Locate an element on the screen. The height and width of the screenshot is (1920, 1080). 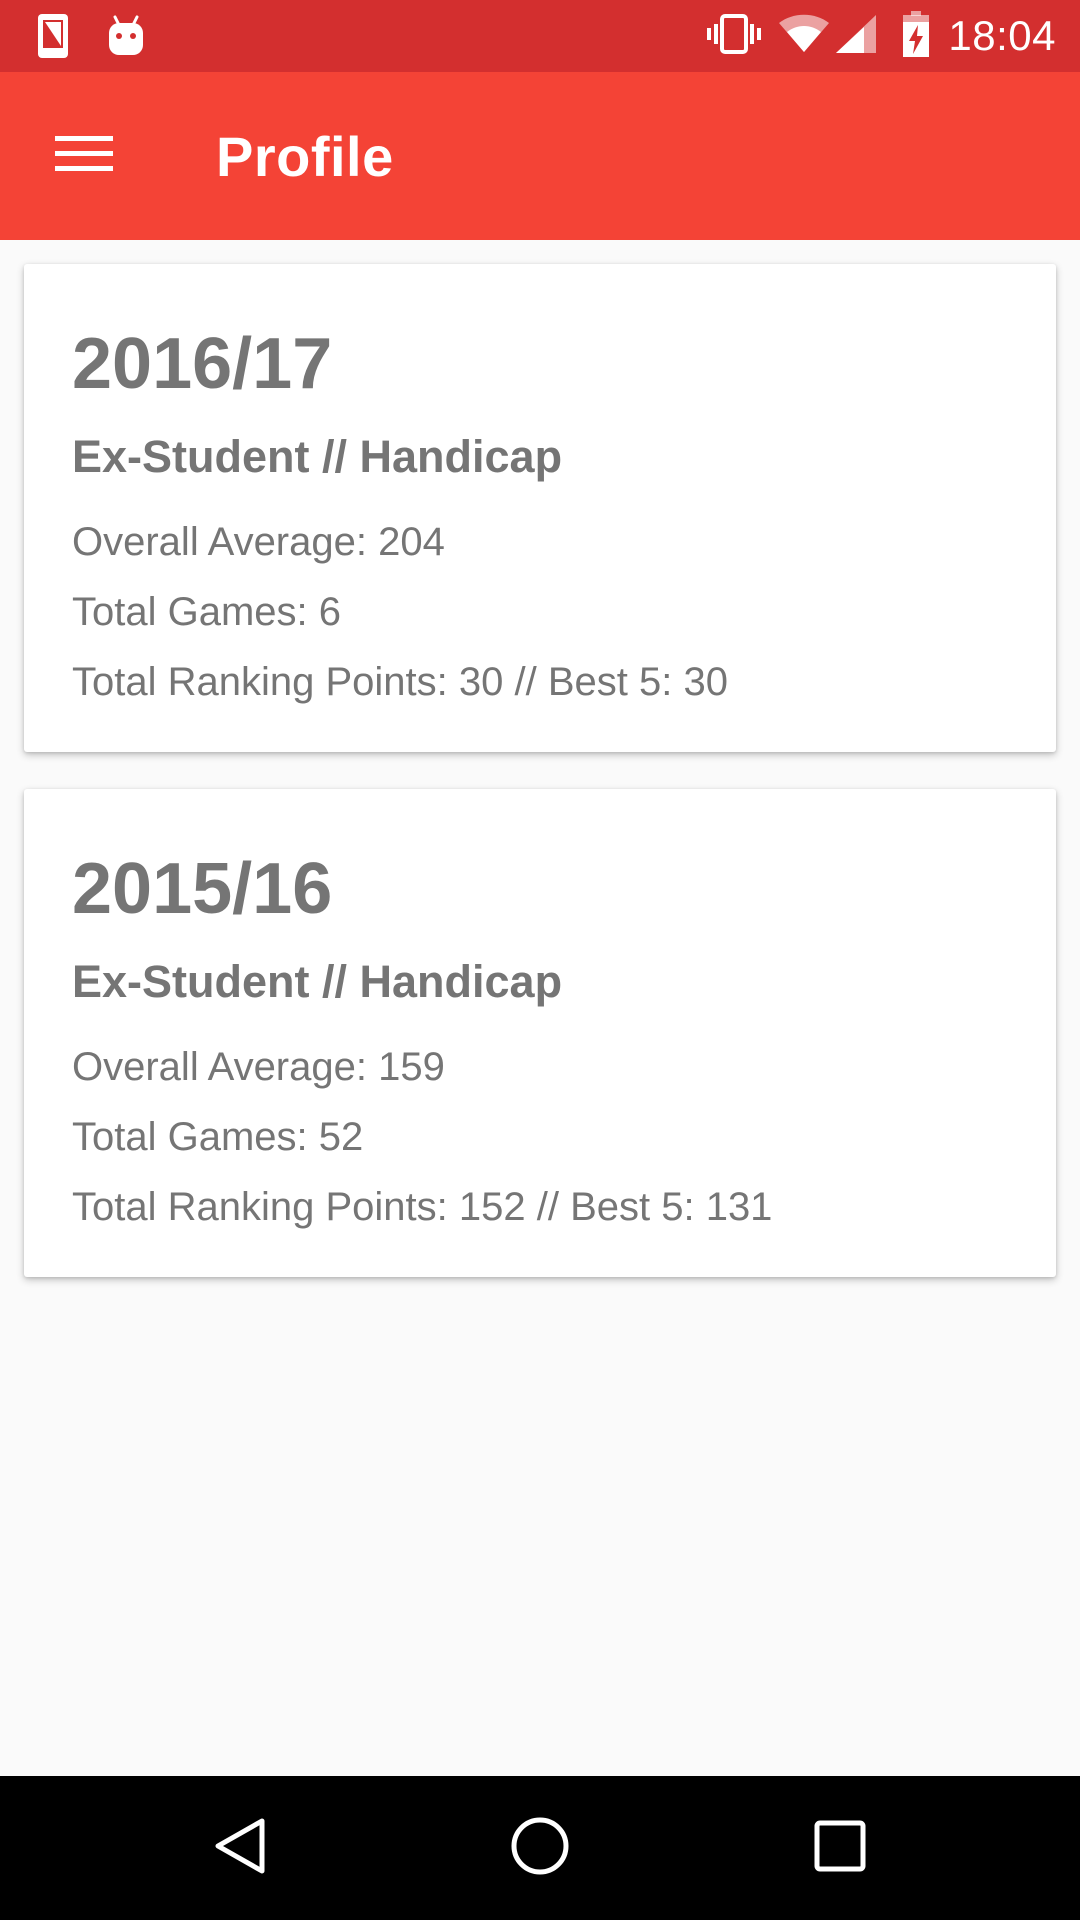
ranking-points: Total Ranking Points: 30 // Best 5: 30 is located at coordinates (400, 681).